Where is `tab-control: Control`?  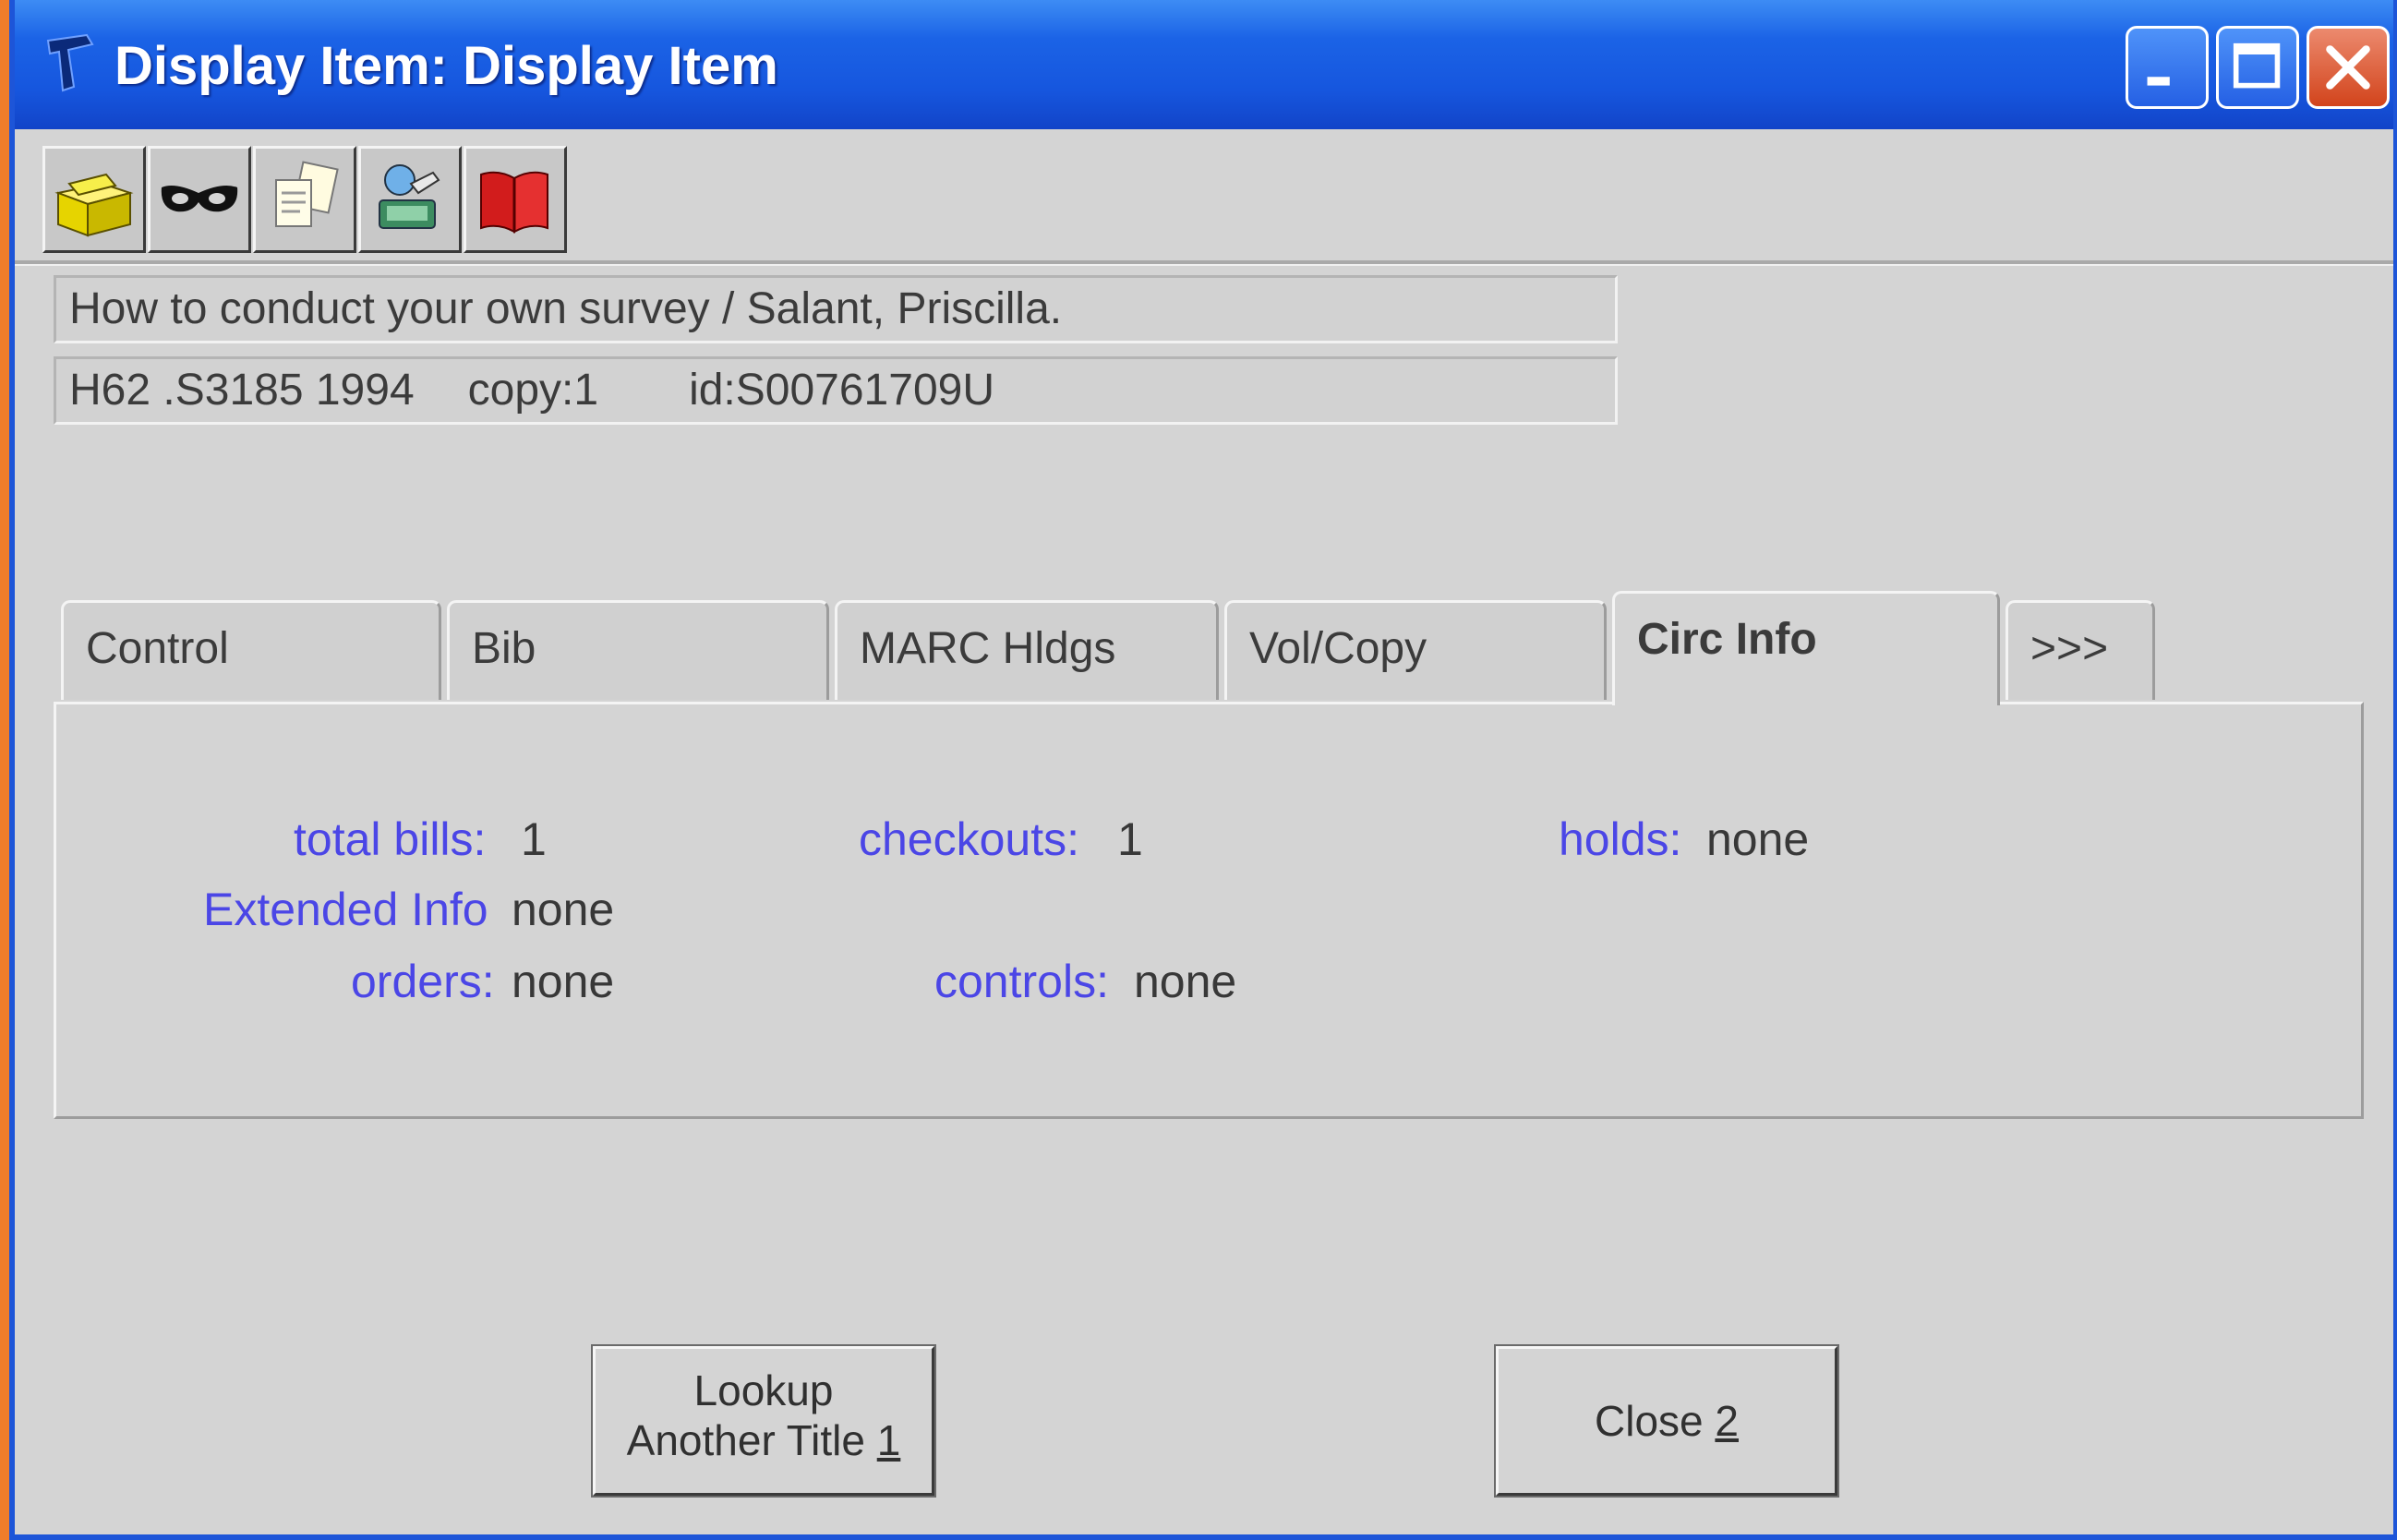 tab-control: Control is located at coordinates (251, 650).